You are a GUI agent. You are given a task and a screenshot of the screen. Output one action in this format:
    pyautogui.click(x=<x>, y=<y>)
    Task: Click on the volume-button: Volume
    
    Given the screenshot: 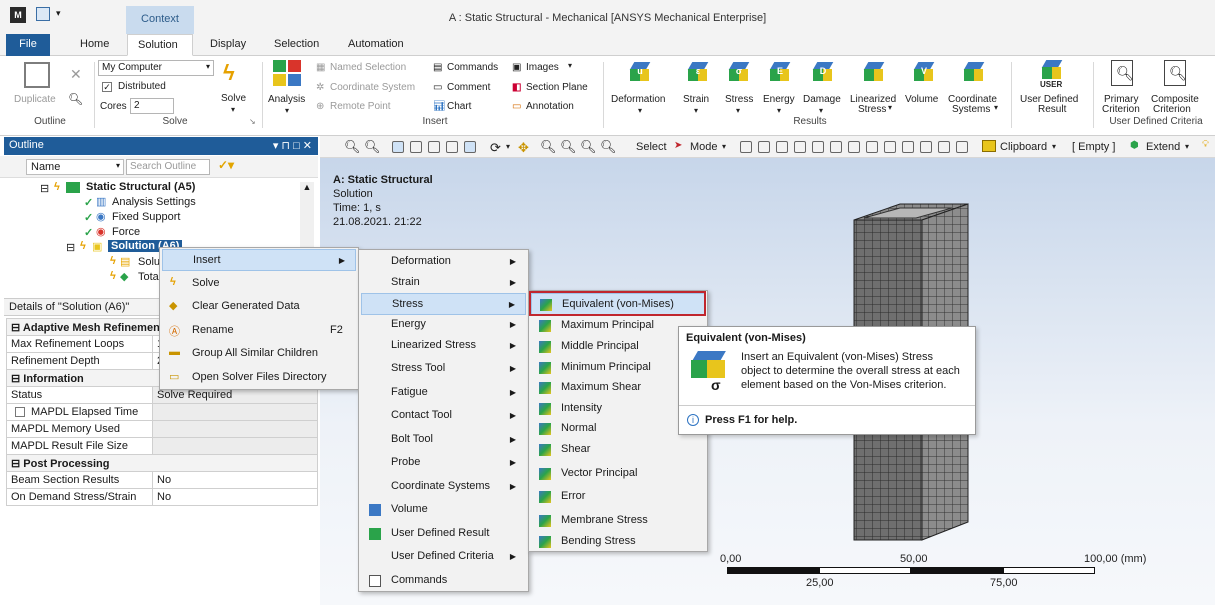 What is the action you would take?
    pyautogui.click(x=921, y=99)
    